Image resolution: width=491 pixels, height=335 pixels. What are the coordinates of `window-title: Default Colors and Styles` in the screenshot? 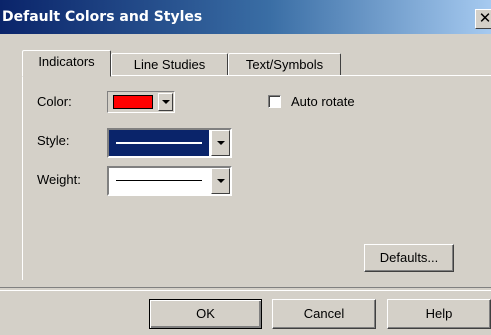 It's located at (102, 17).